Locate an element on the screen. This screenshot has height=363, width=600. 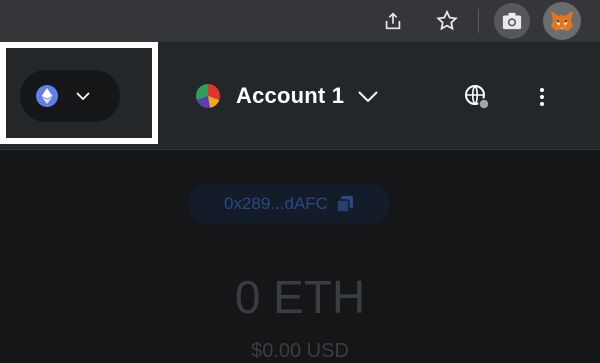
account-selector: Account 1 is located at coordinates (288, 96).